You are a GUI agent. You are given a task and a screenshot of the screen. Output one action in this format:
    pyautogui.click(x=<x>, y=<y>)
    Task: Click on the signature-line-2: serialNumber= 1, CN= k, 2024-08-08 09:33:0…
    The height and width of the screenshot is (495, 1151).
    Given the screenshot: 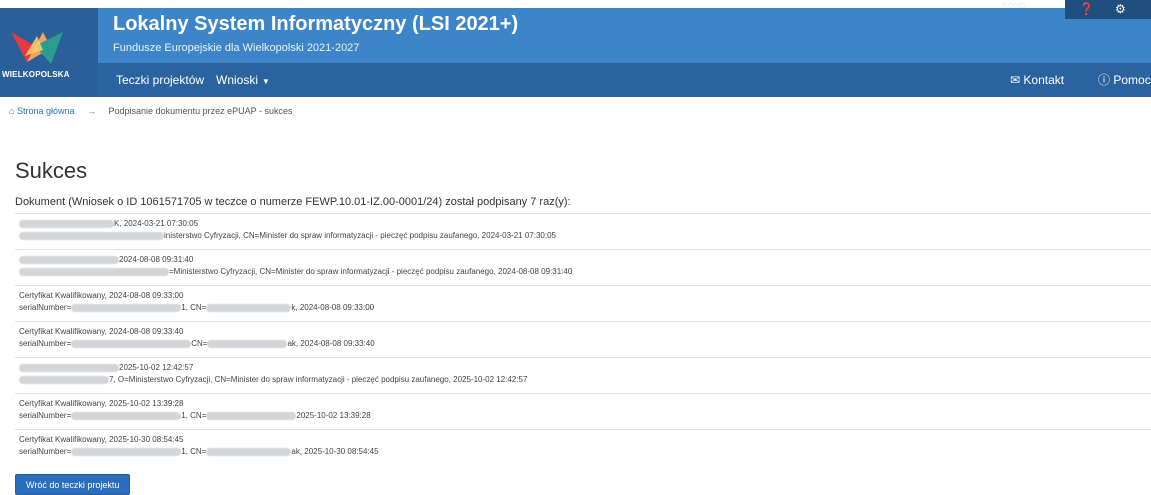 What is the action you would take?
    pyautogui.click(x=197, y=307)
    